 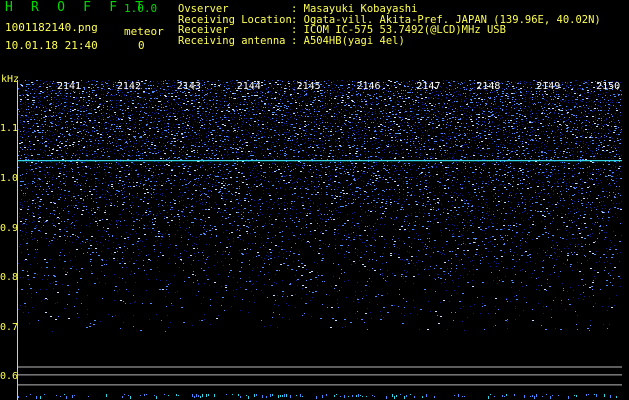 I want to click on meteor-count: 0, so click(x=141, y=45).